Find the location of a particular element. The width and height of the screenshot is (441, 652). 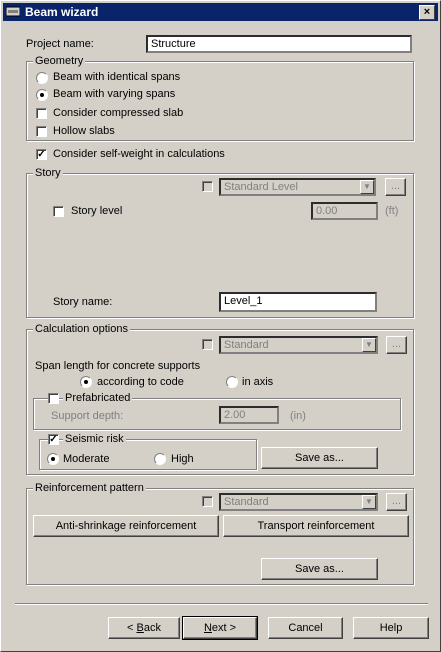

help-button: Help is located at coordinates (391, 628).